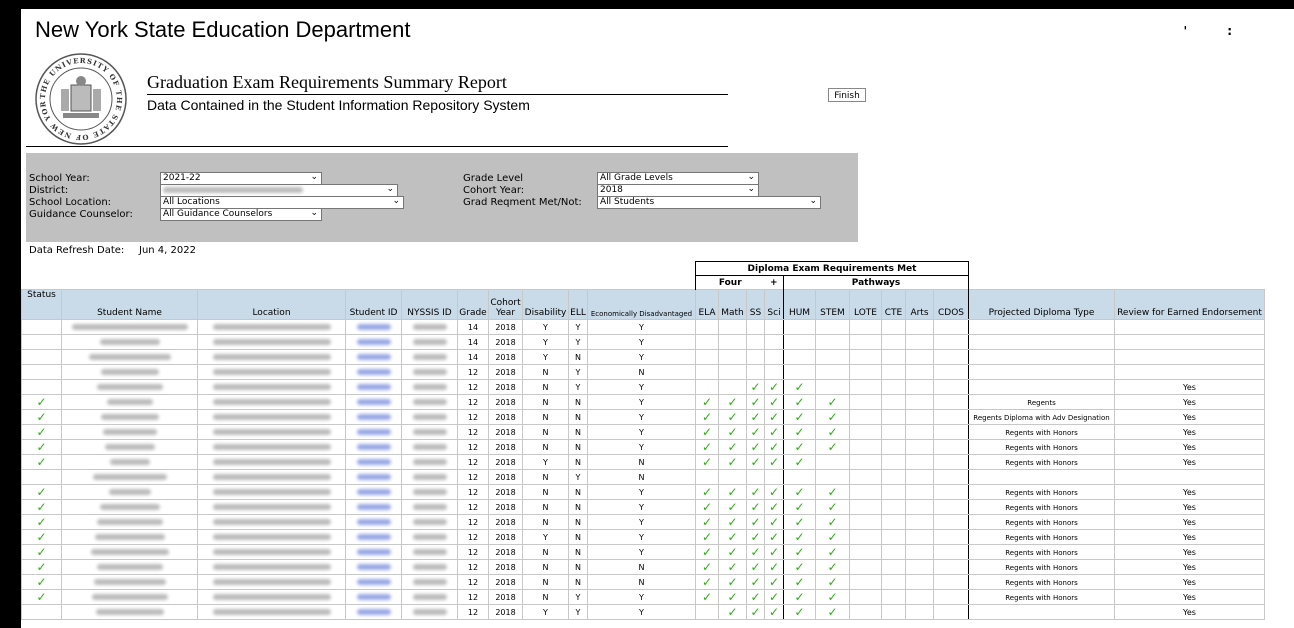 The width and height of the screenshot is (1294, 628). I want to click on cell-hum: ✓, so click(799, 462).